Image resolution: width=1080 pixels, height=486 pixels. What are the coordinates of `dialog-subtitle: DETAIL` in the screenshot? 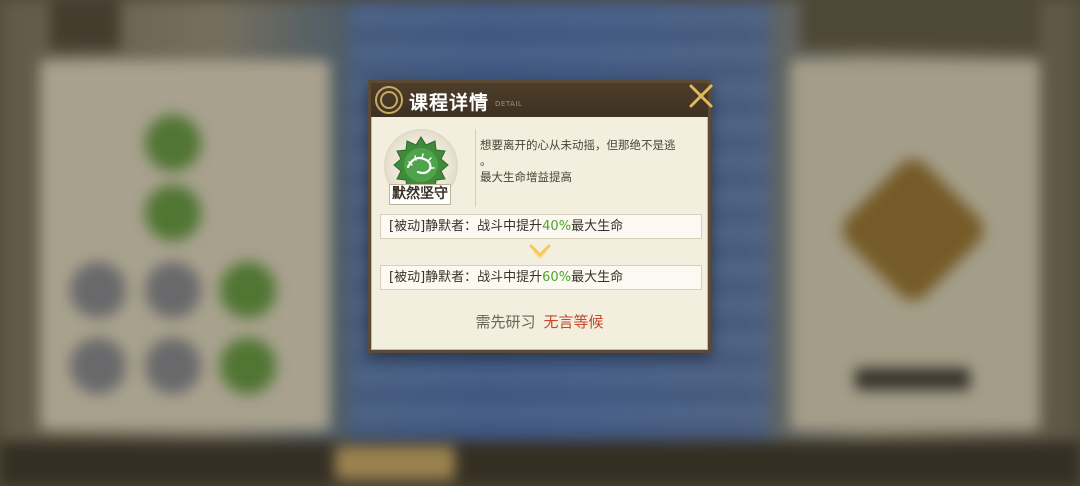 It's located at (509, 104).